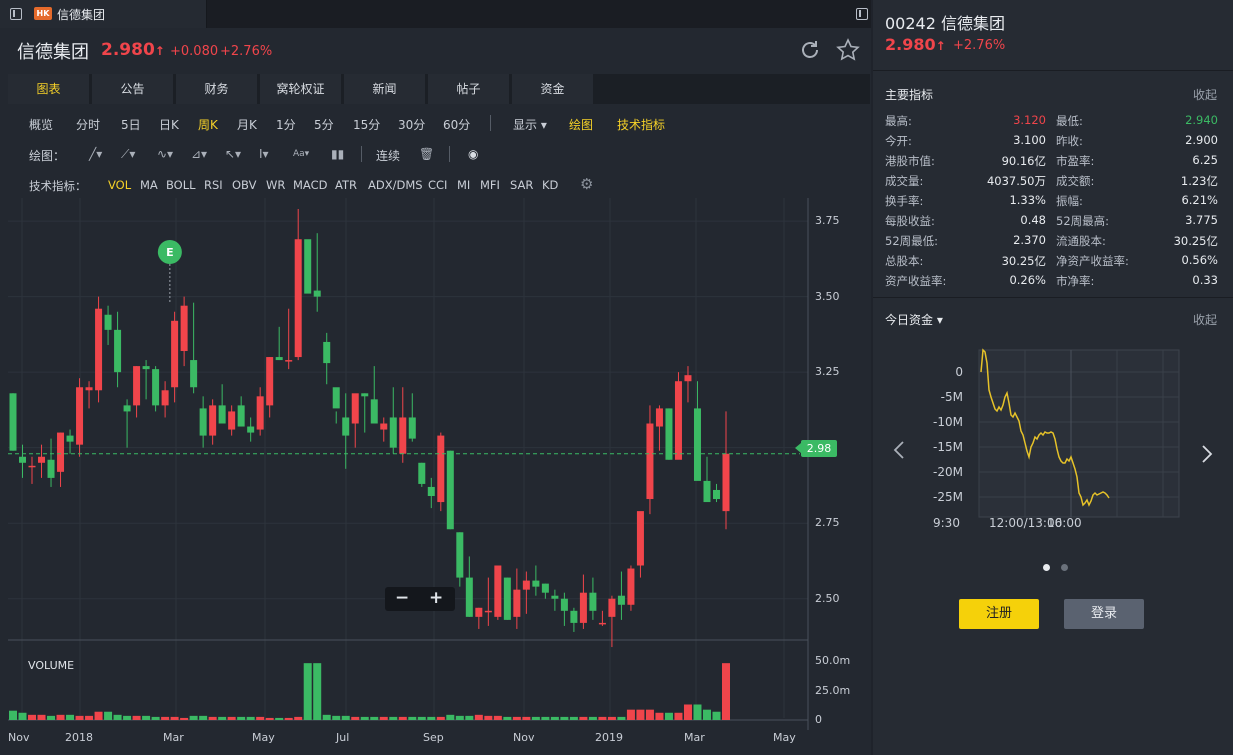 The image size is (1233, 755). I want to click on stat-label: 市净率:, so click(1075, 281).